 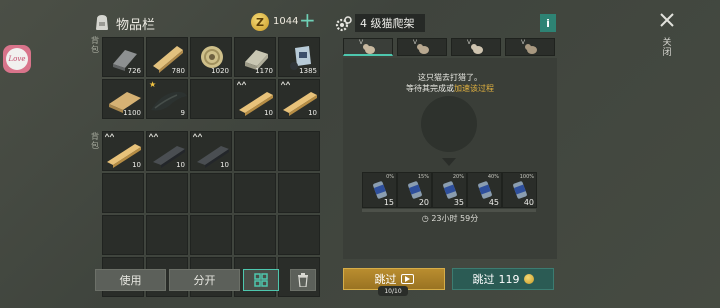 I want to click on stage-value: 45, so click(x=493, y=202).